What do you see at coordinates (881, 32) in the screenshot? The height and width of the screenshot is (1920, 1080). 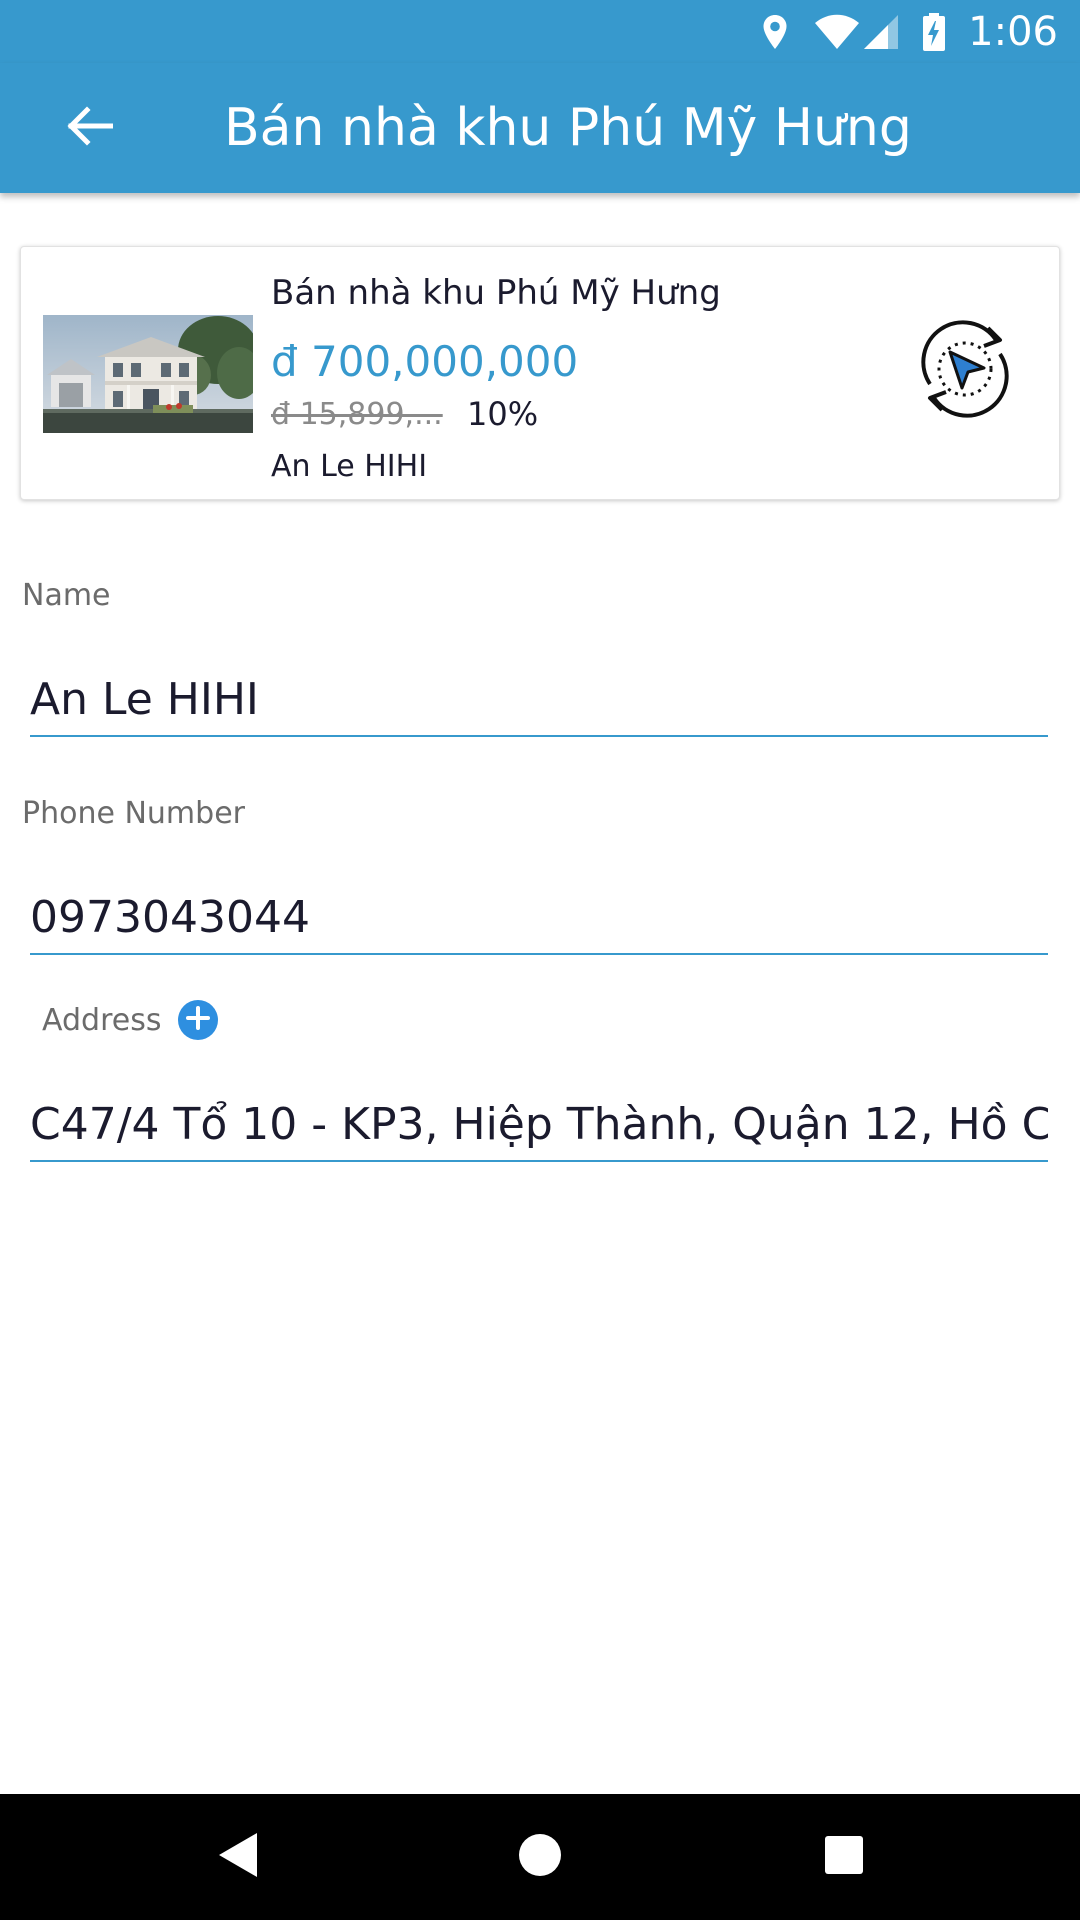 I see `signal-icon` at bounding box center [881, 32].